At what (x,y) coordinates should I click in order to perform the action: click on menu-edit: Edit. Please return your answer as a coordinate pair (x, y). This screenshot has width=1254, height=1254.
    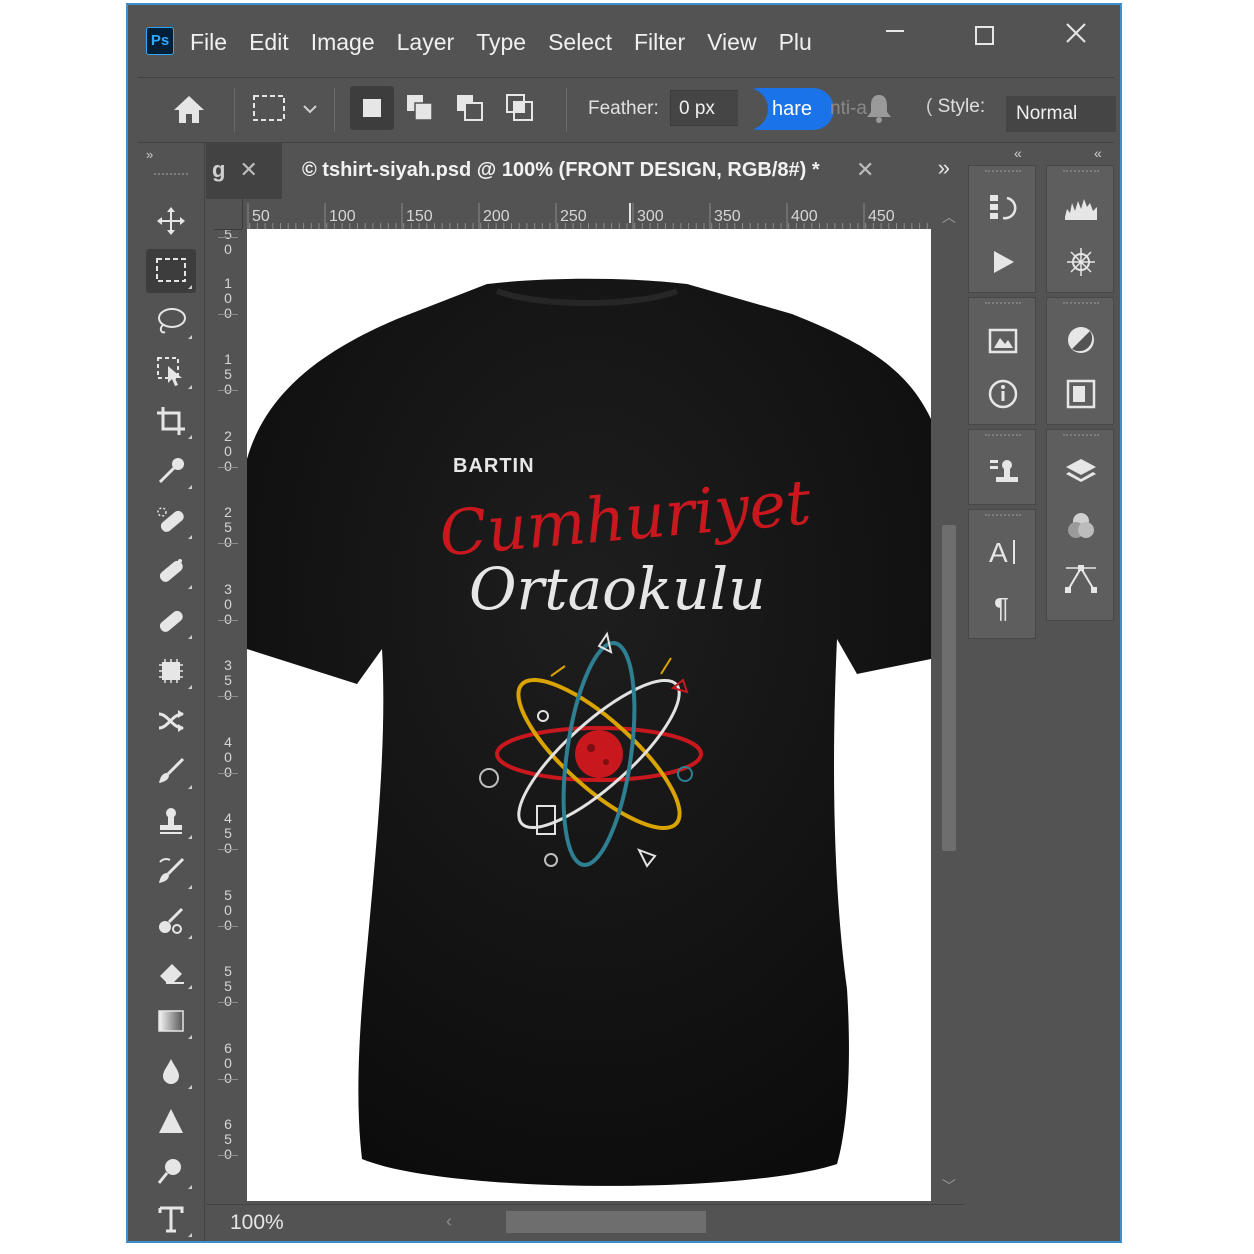
    Looking at the image, I should click on (269, 42).